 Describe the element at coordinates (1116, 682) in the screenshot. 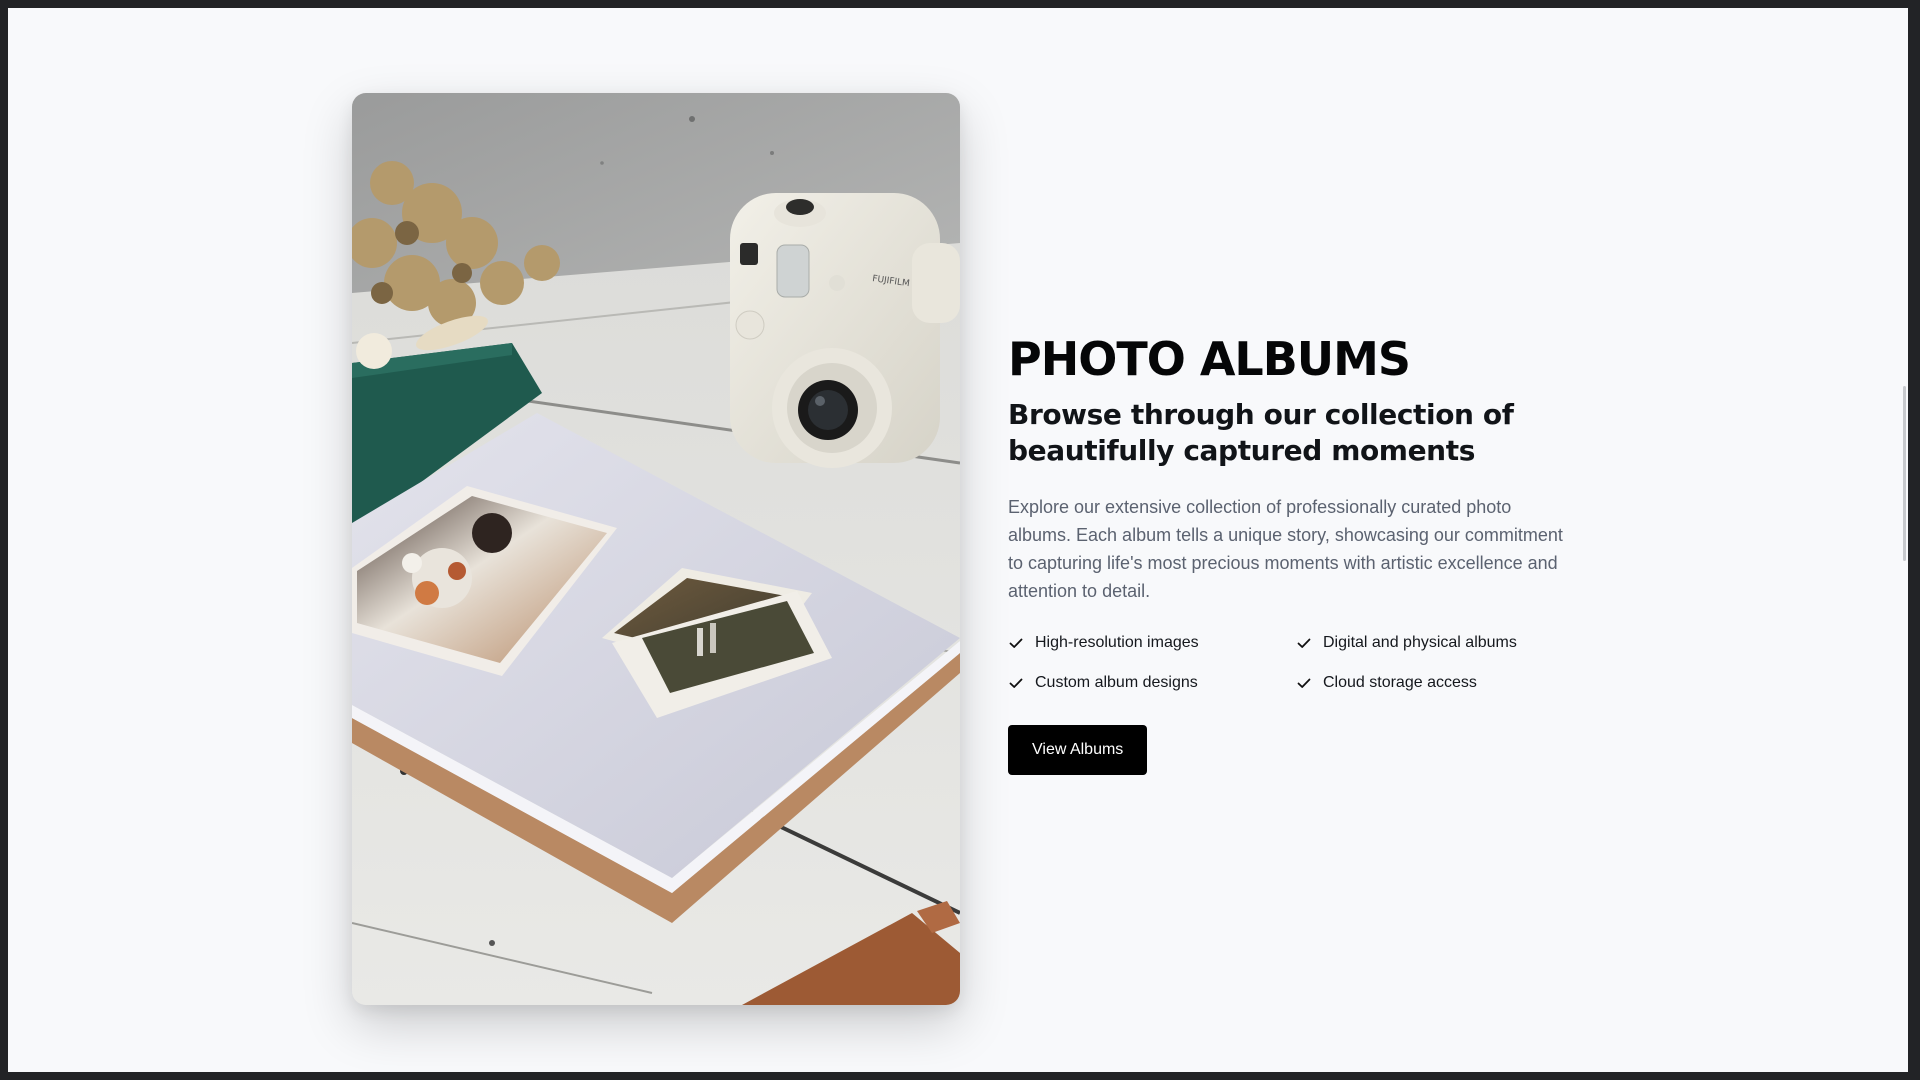

I see `feature-label: Custom album designs` at that location.